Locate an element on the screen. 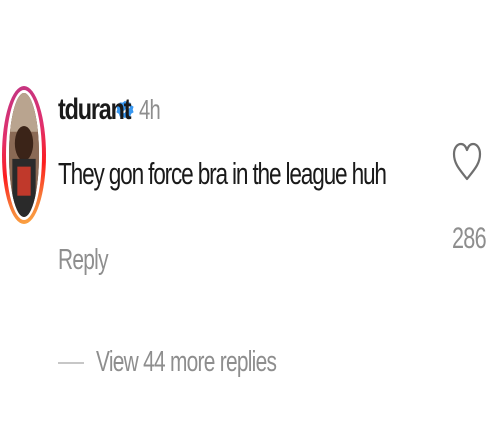 Image resolution: width=500 pixels, height=440 pixels. heart-outline-icon is located at coordinates (467, 163).